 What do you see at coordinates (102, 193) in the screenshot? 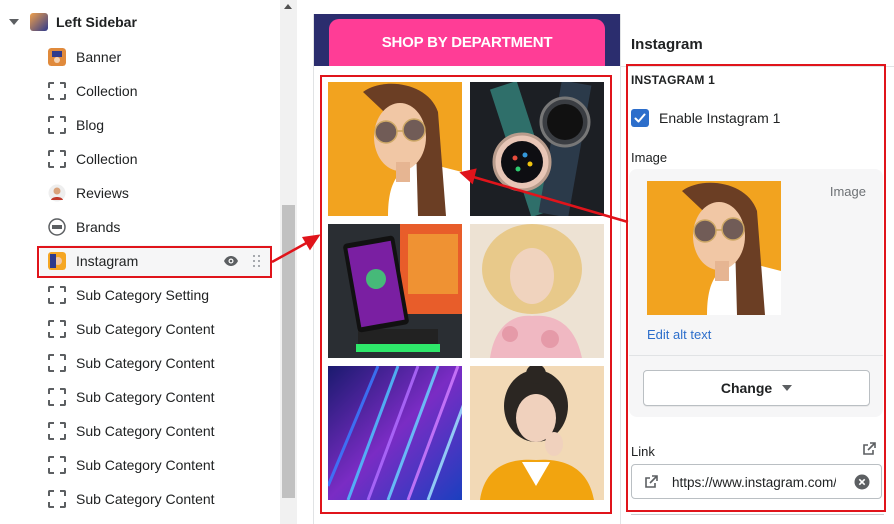
I see `sidebar-item-label: Reviews` at bounding box center [102, 193].